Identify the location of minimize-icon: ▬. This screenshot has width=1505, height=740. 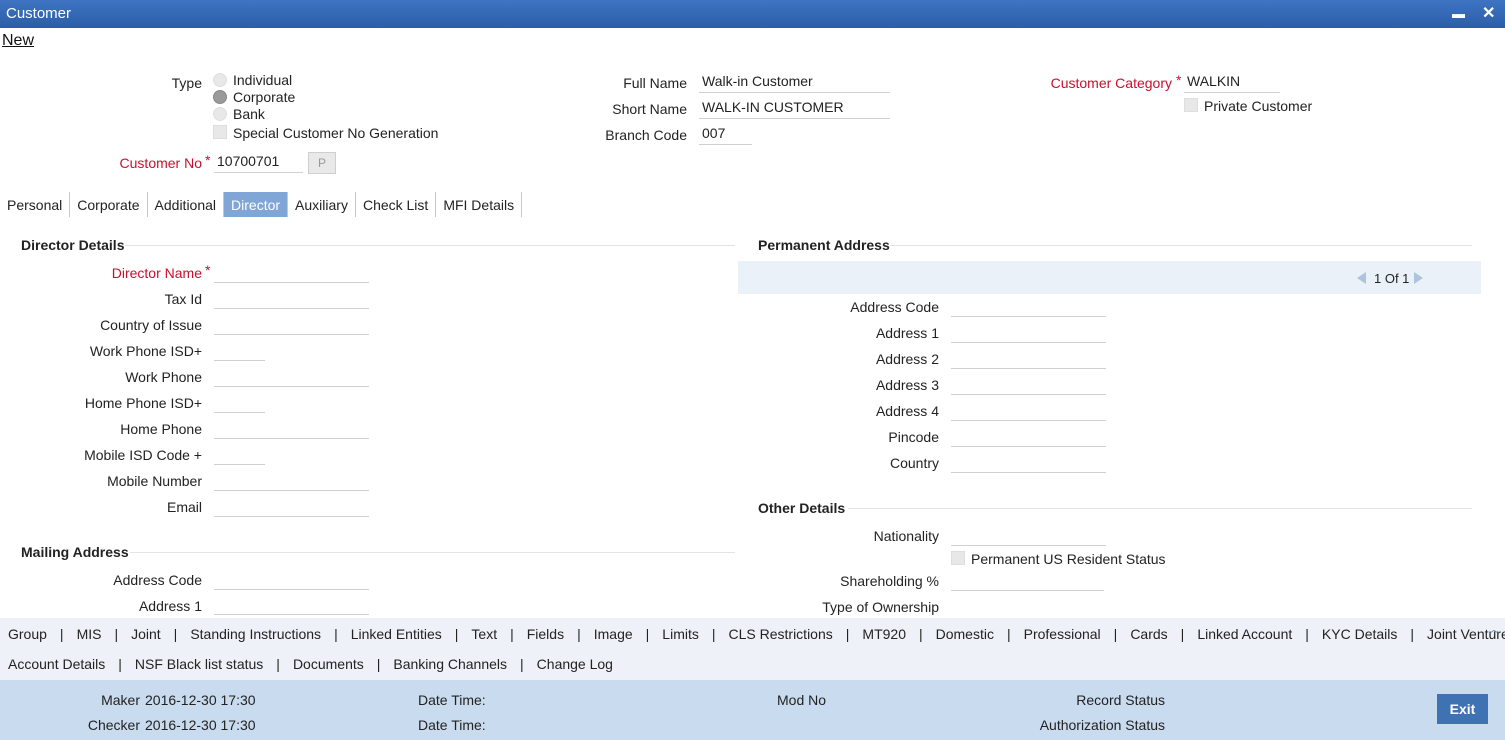
(1458, 13).